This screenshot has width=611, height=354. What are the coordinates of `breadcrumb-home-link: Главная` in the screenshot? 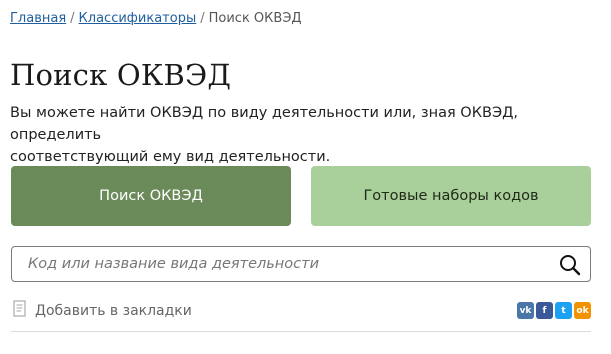 It's located at (38, 18).